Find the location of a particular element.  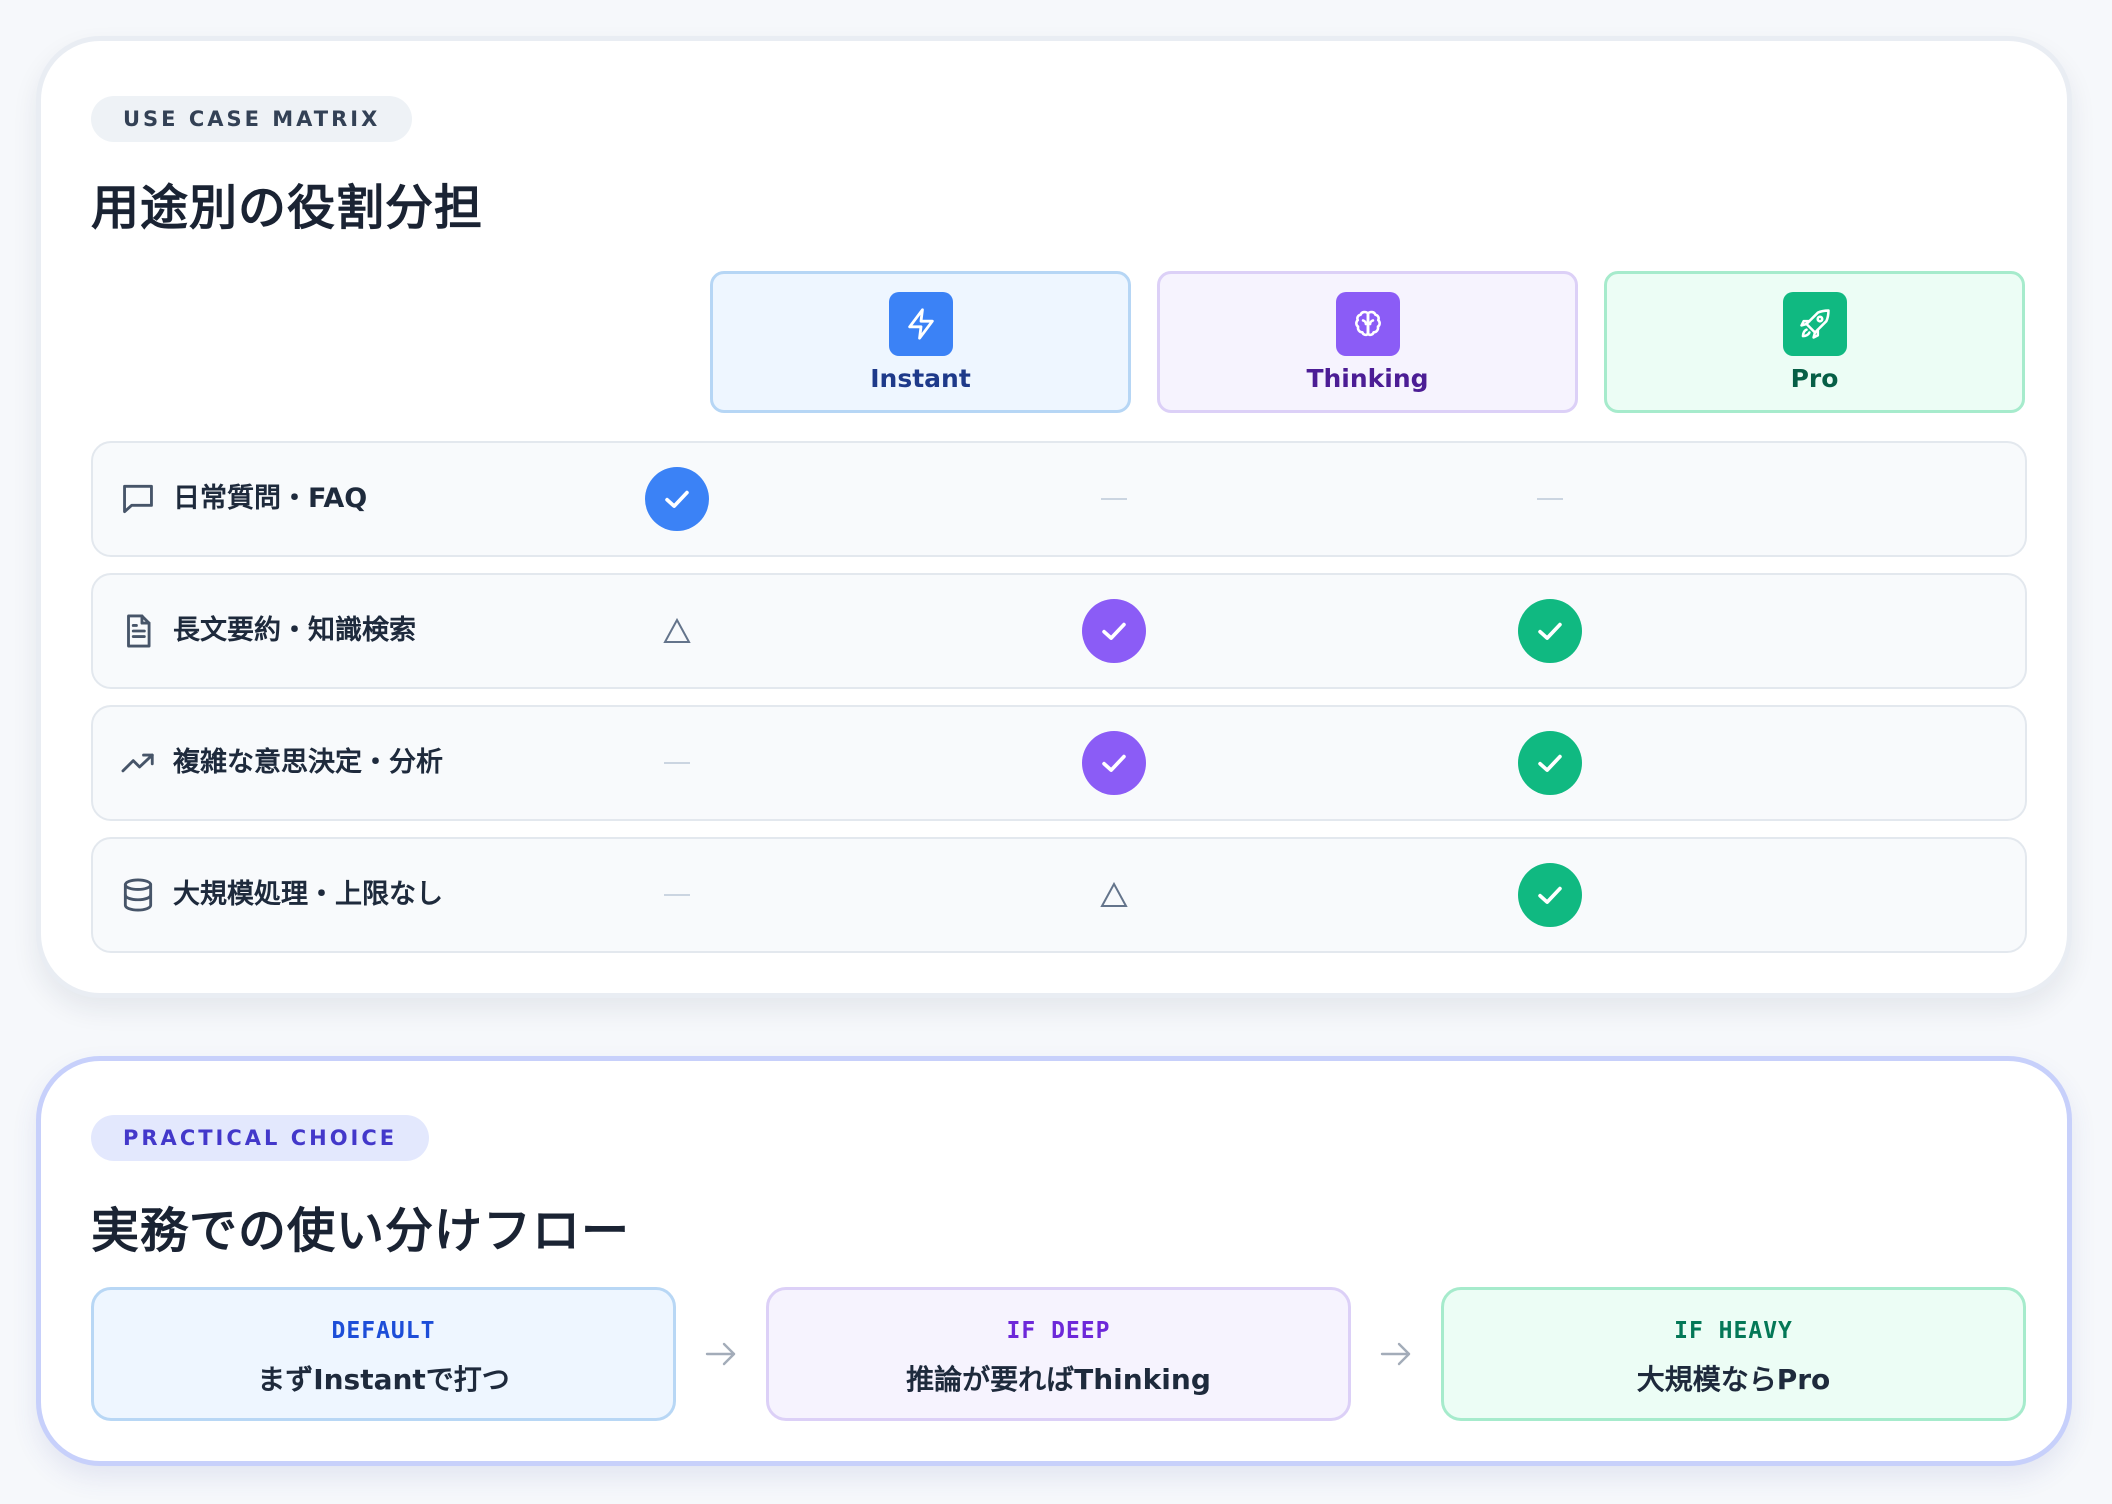

trend-up-icon is located at coordinates (138, 763).